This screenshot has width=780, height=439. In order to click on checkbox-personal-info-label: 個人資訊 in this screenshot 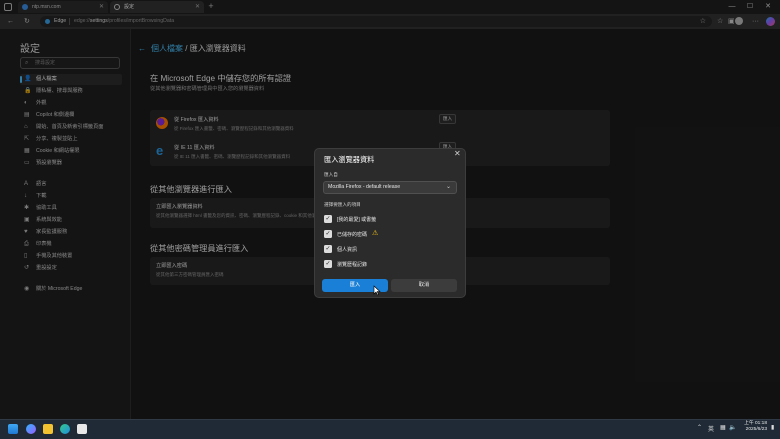, I will do `click(347, 250)`.